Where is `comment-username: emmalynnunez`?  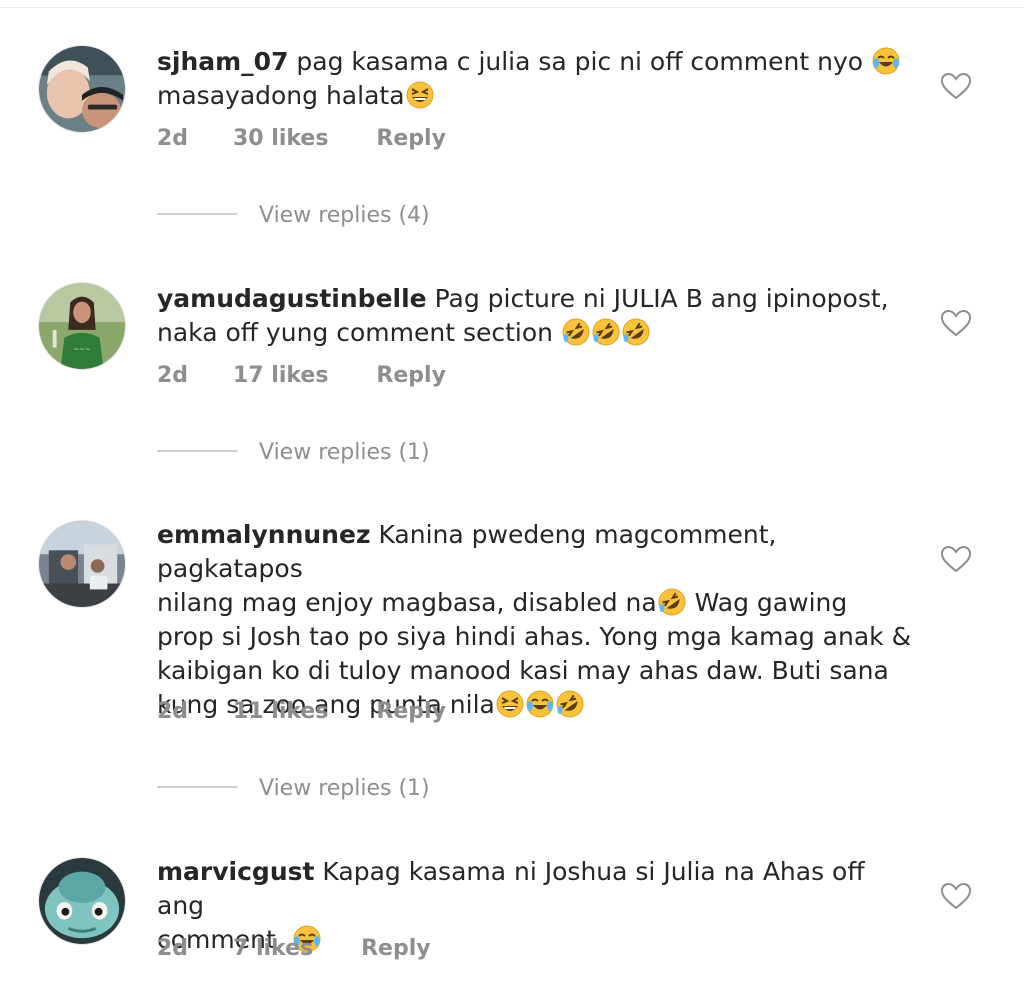 comment-username: emmalynnunez is located at coordinates (264, 534).